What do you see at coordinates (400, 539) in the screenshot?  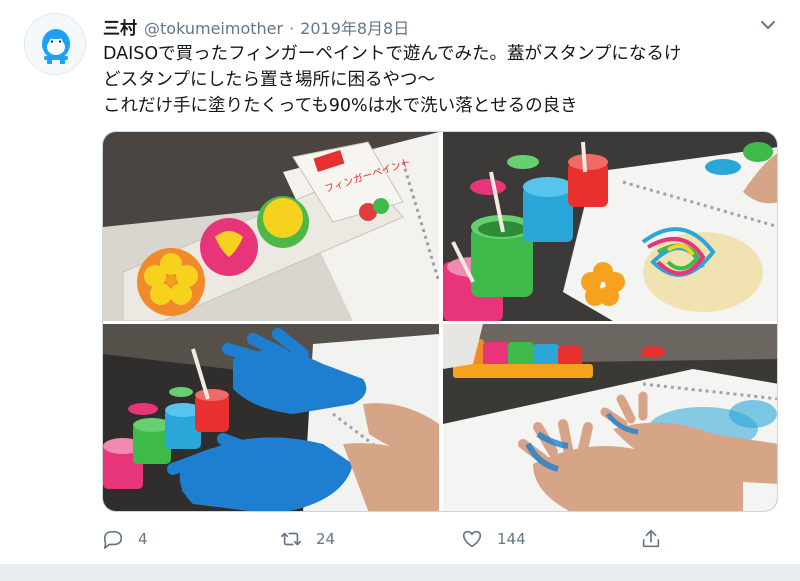 I see `tweet-actions: 4 24 144` at bounding box center [400, 539].